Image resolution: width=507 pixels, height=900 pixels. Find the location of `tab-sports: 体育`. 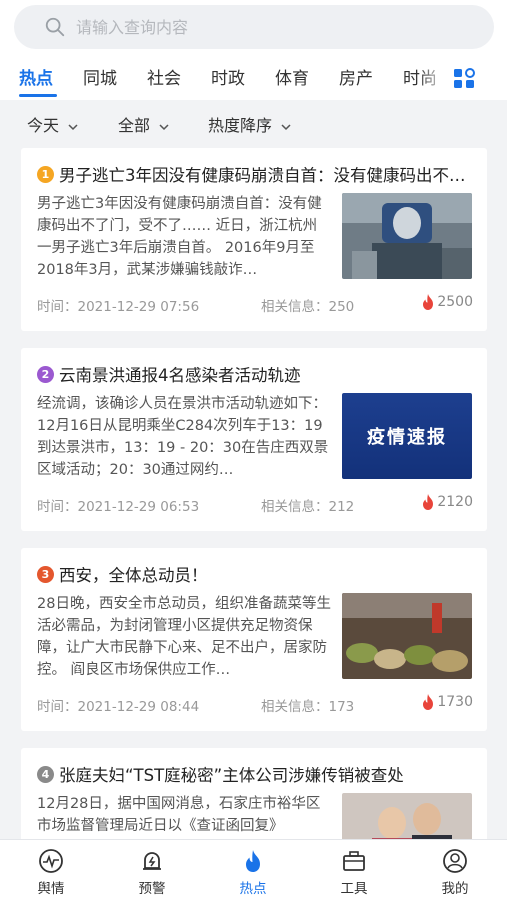

tab-sports: 体育 is located at coordinates (292, 76).